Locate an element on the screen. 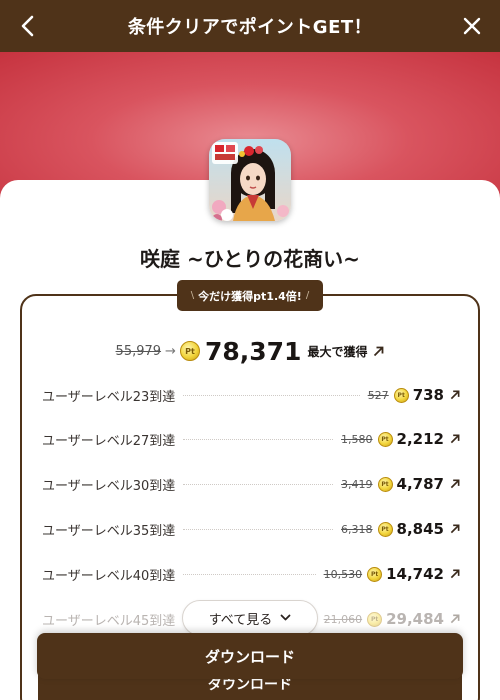 The height and width of the screenshot is (700, 500). header-title: 条件クリアでポイントGET！ is located at coordinates (250, 27).